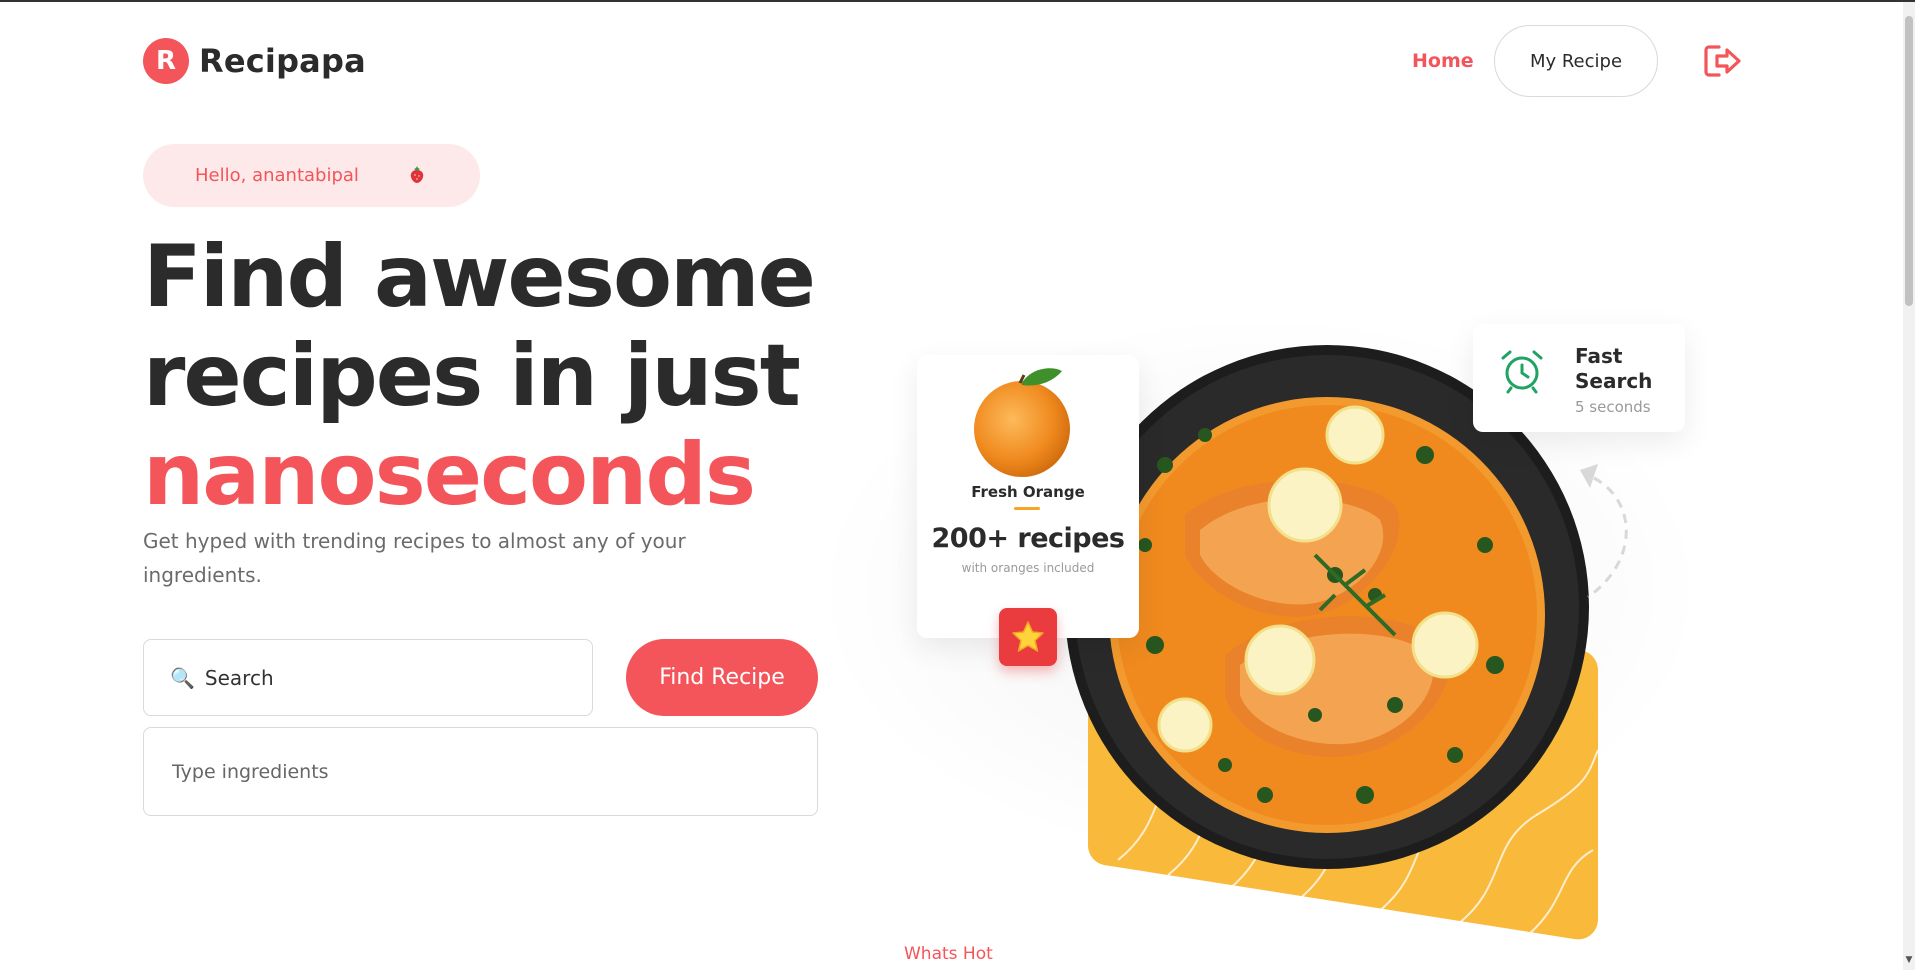  I want to click on scrollbar-thumb, so click(1909, 161).